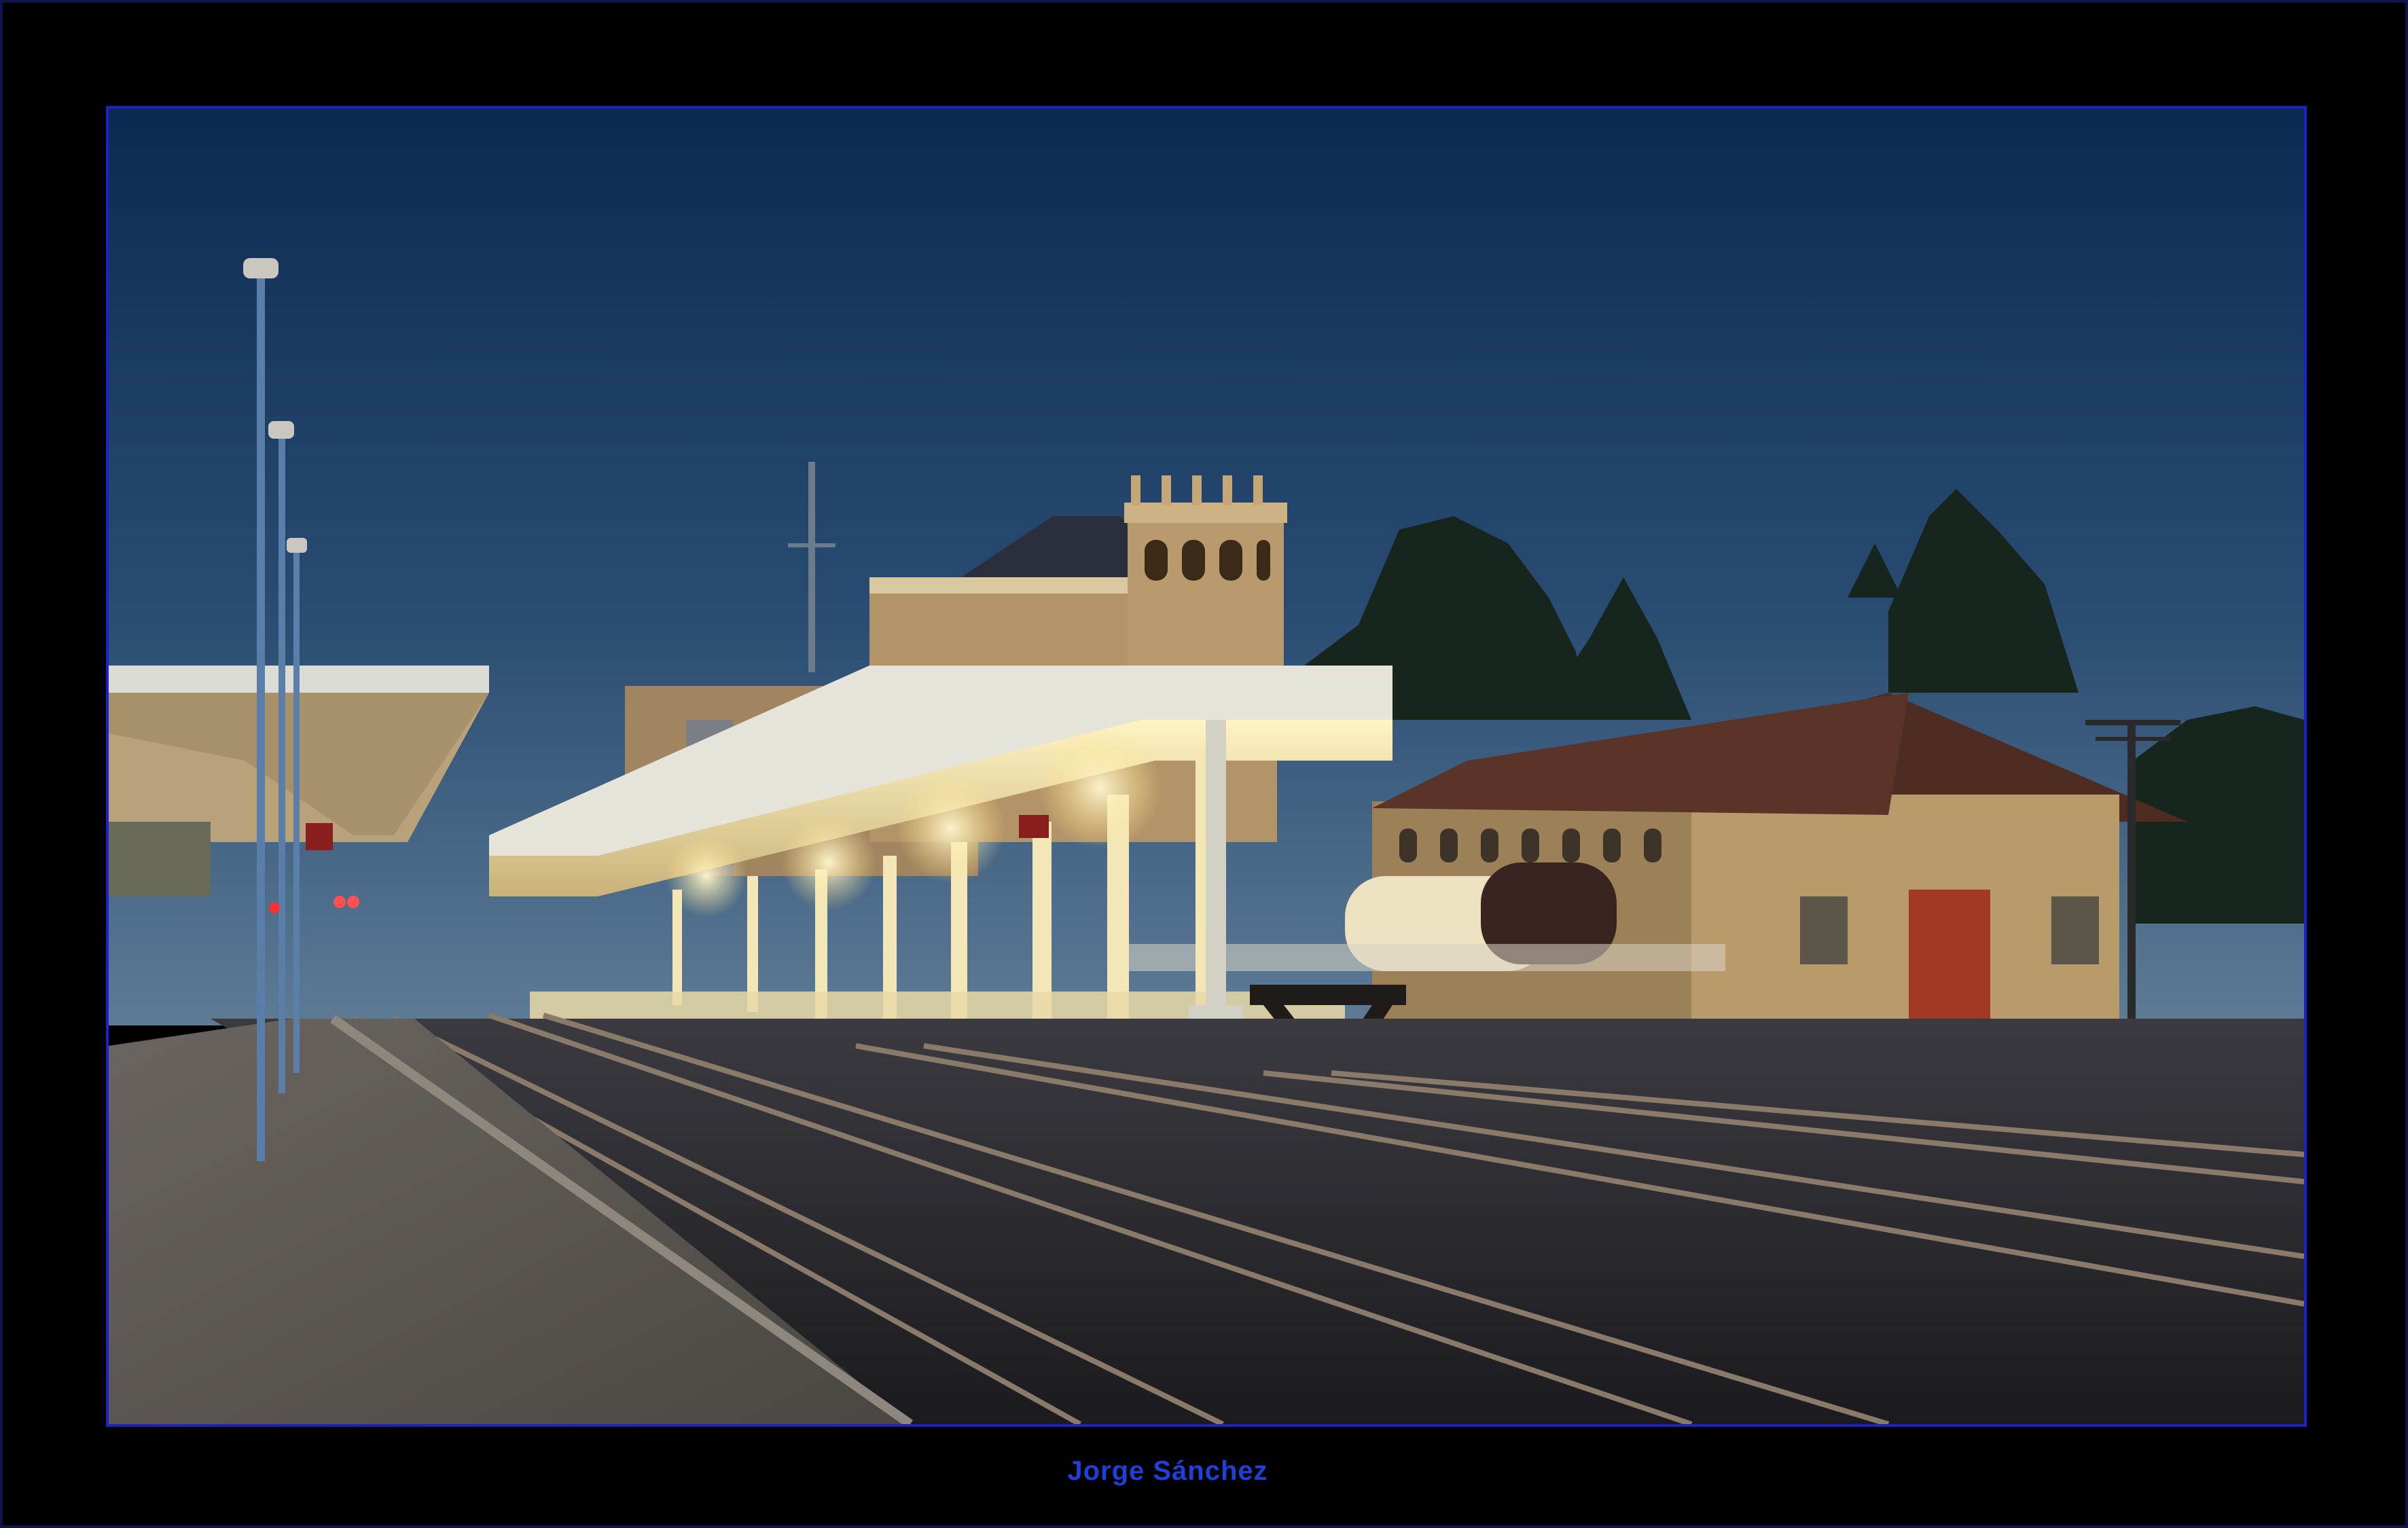  What do you see at coordinates (160, 859) in the screenshot?
I see `far-left-shelter` at bounding box center [160, 859].